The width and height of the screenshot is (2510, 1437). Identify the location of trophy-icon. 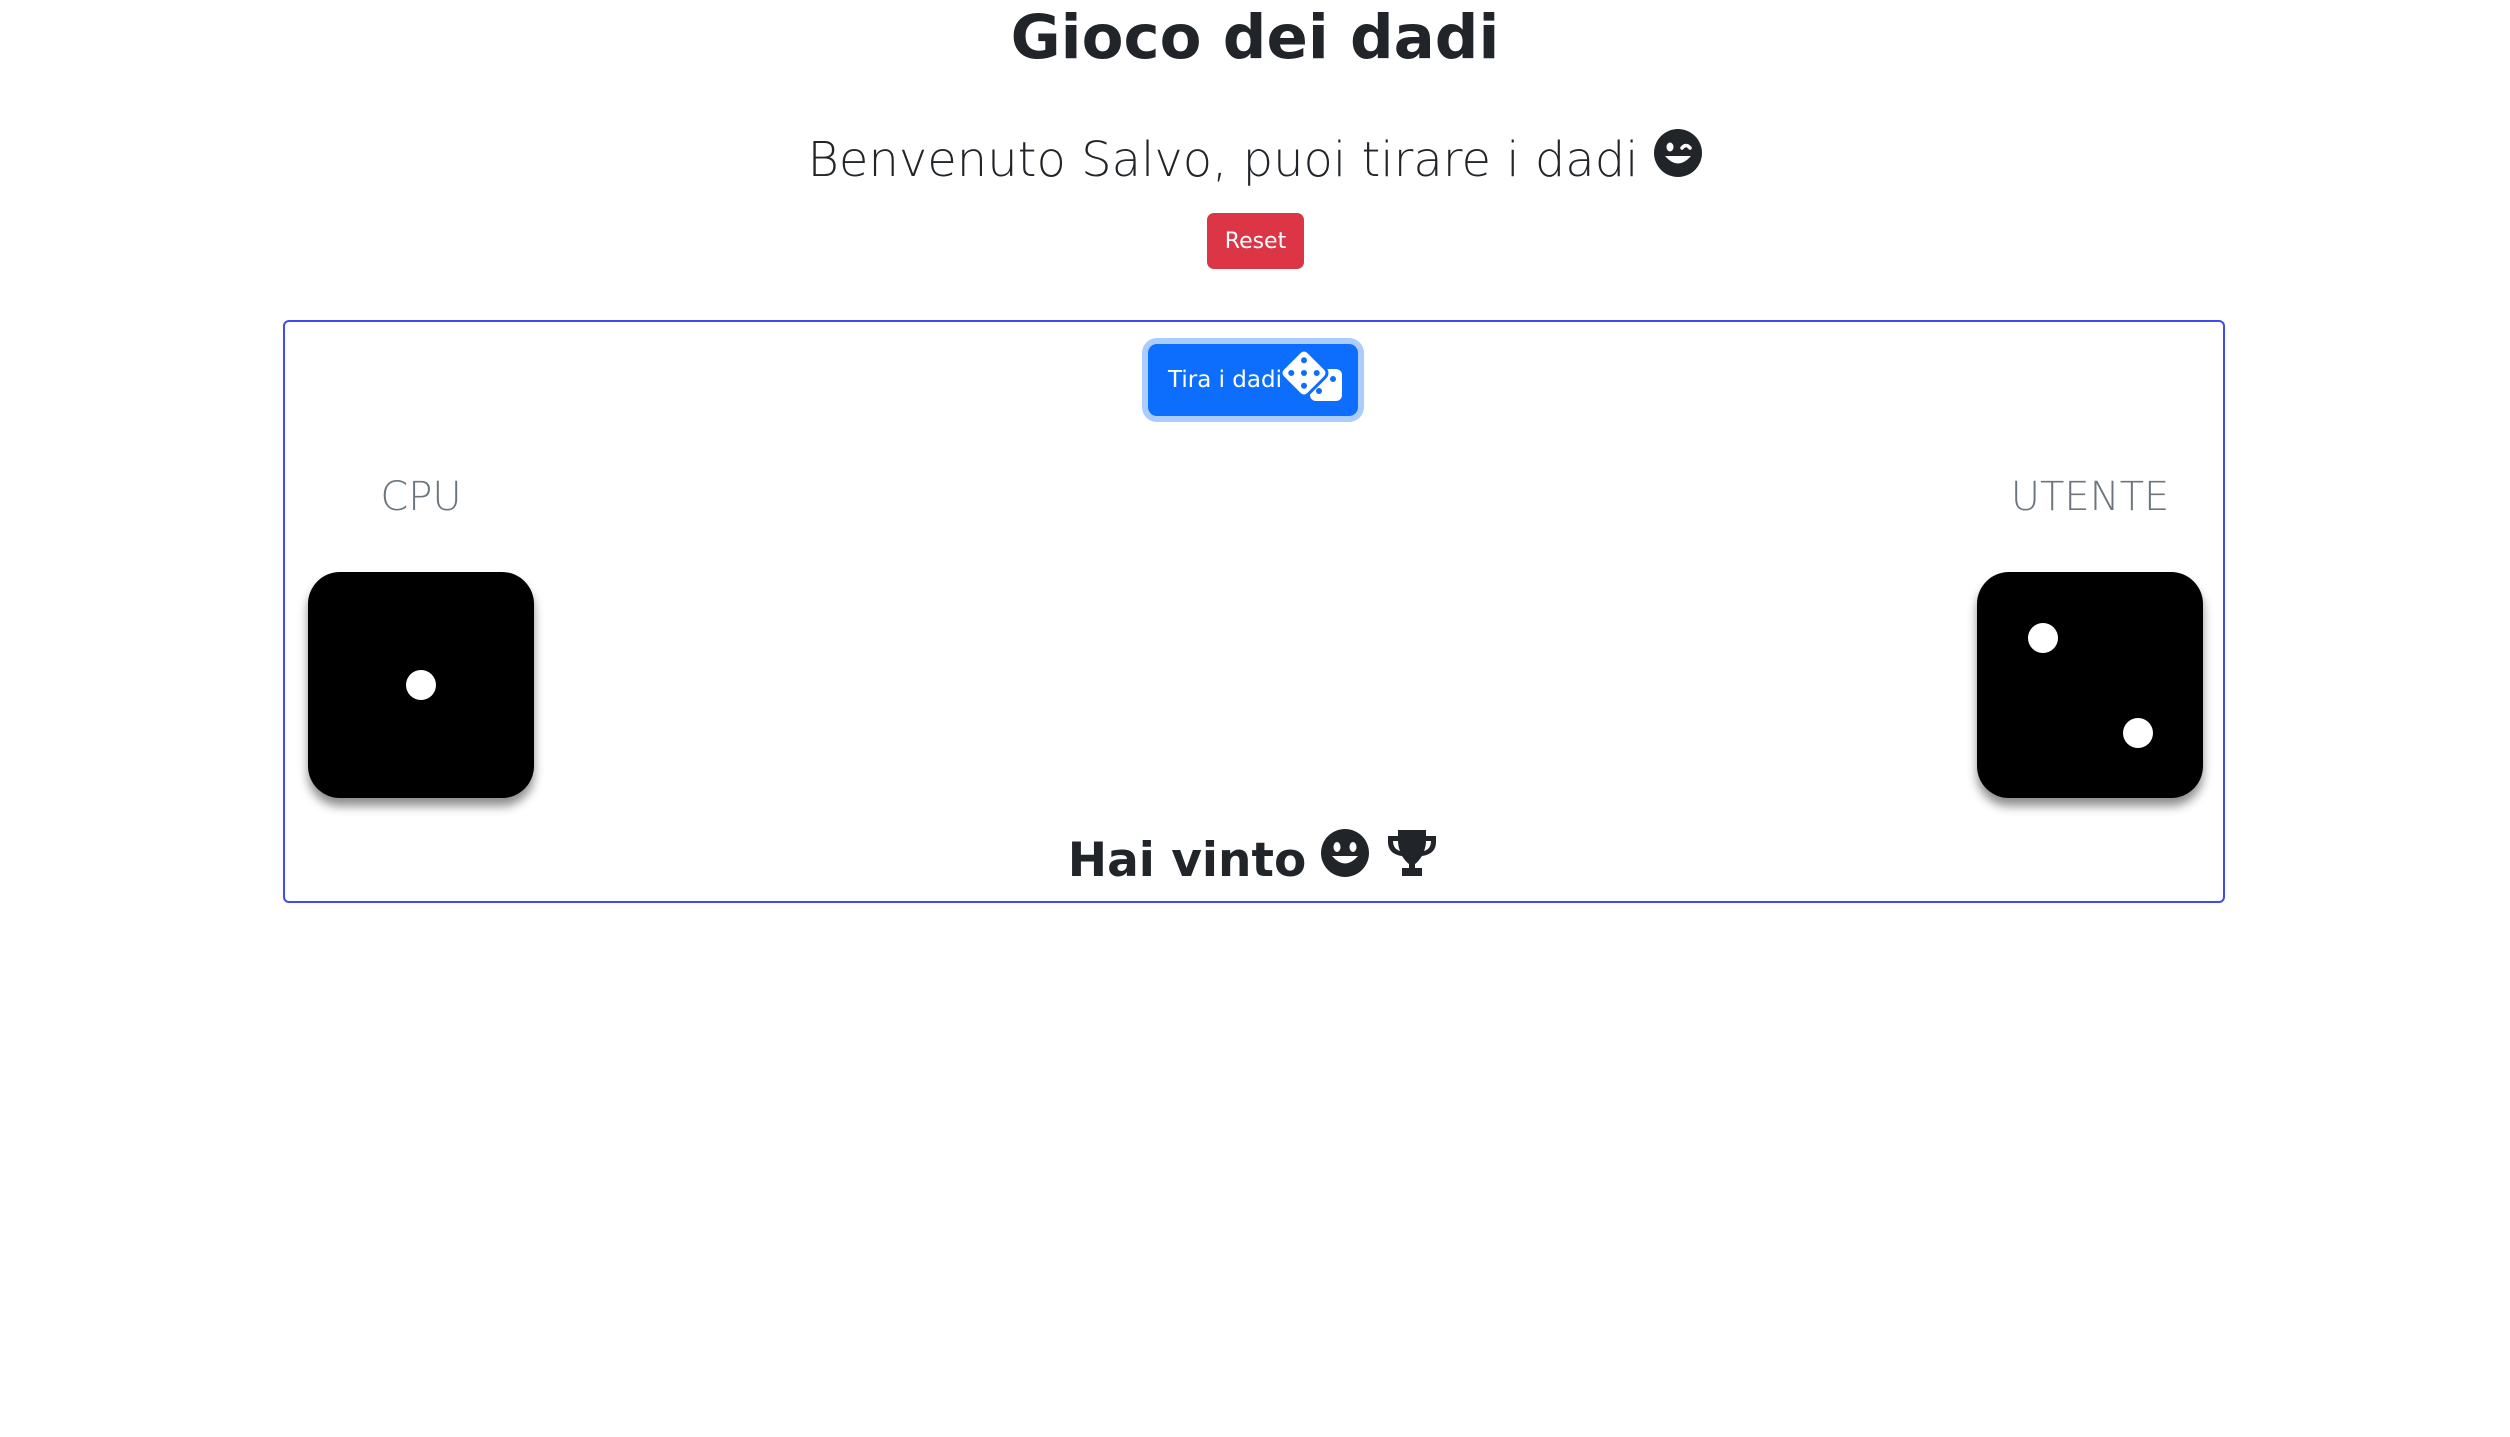
(1412, 860).